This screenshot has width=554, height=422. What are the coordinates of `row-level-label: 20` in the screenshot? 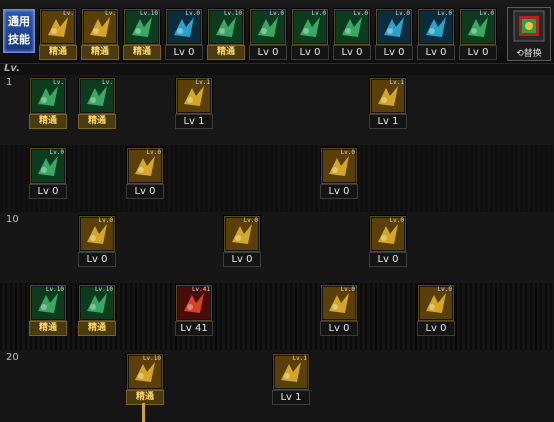 It's located at (12, 357).